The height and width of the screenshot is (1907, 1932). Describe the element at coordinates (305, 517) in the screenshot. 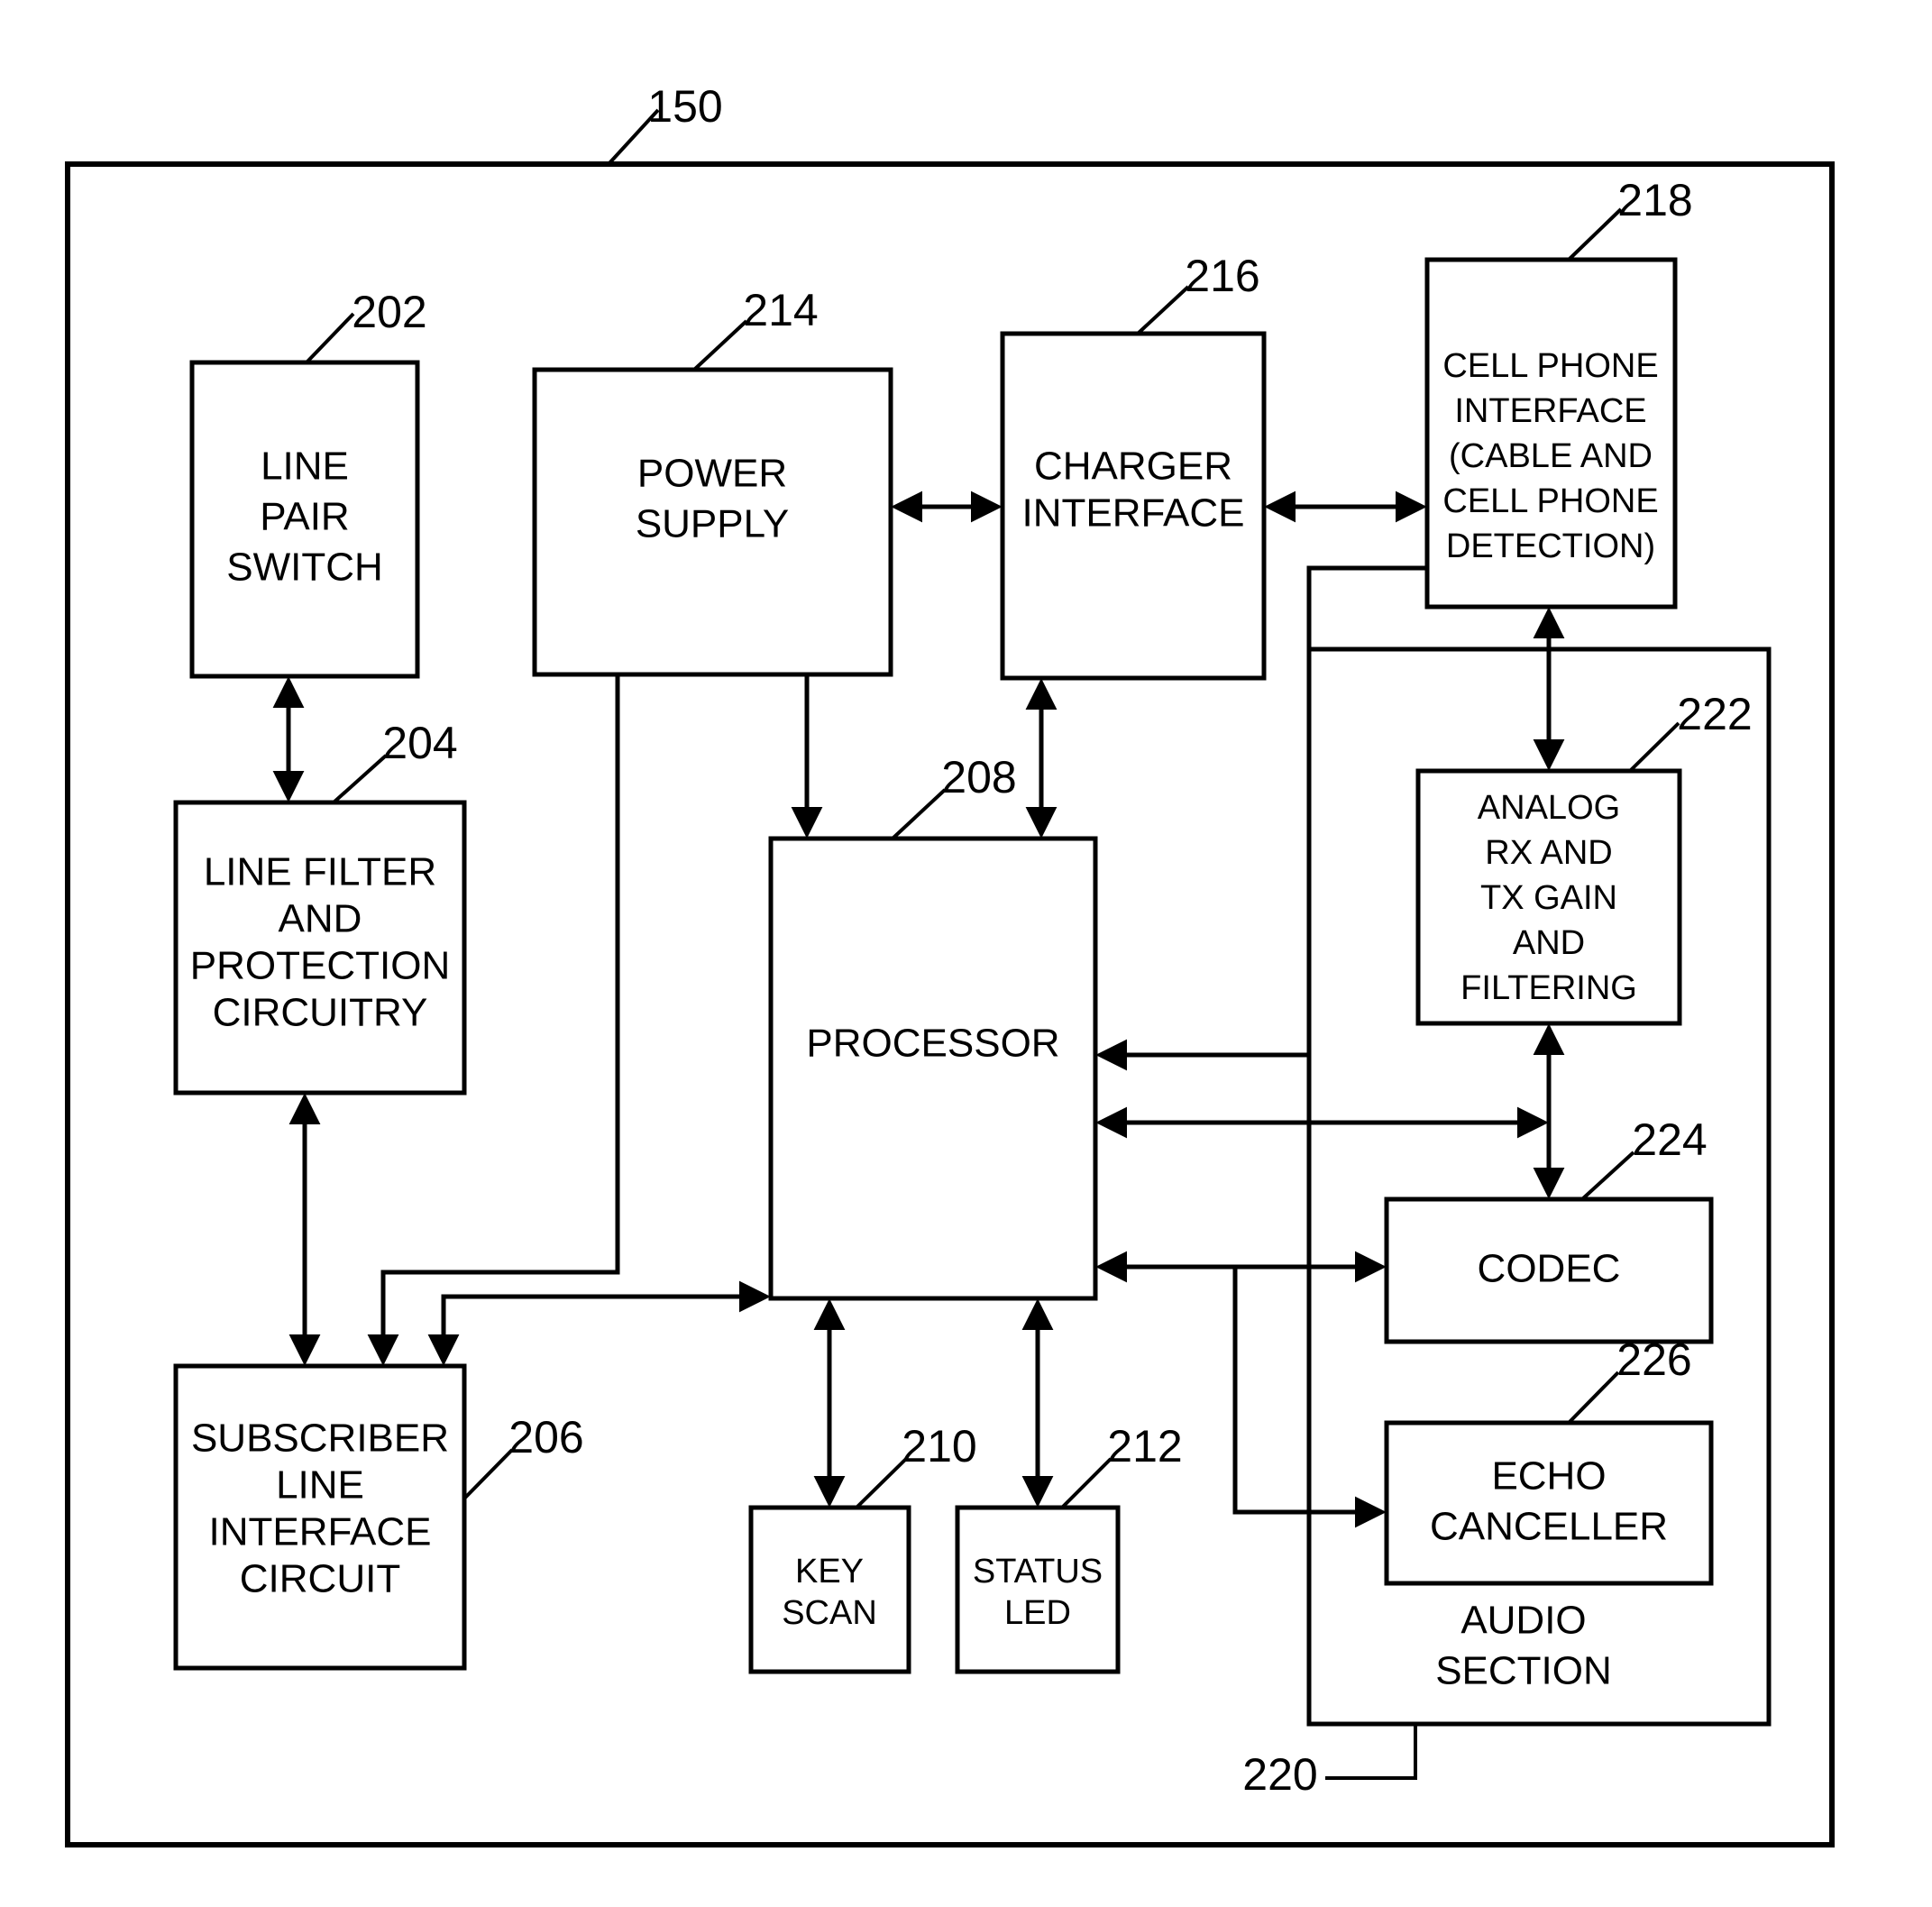

I see `block-line-pair-switch-line-1: PAIR` at that location.